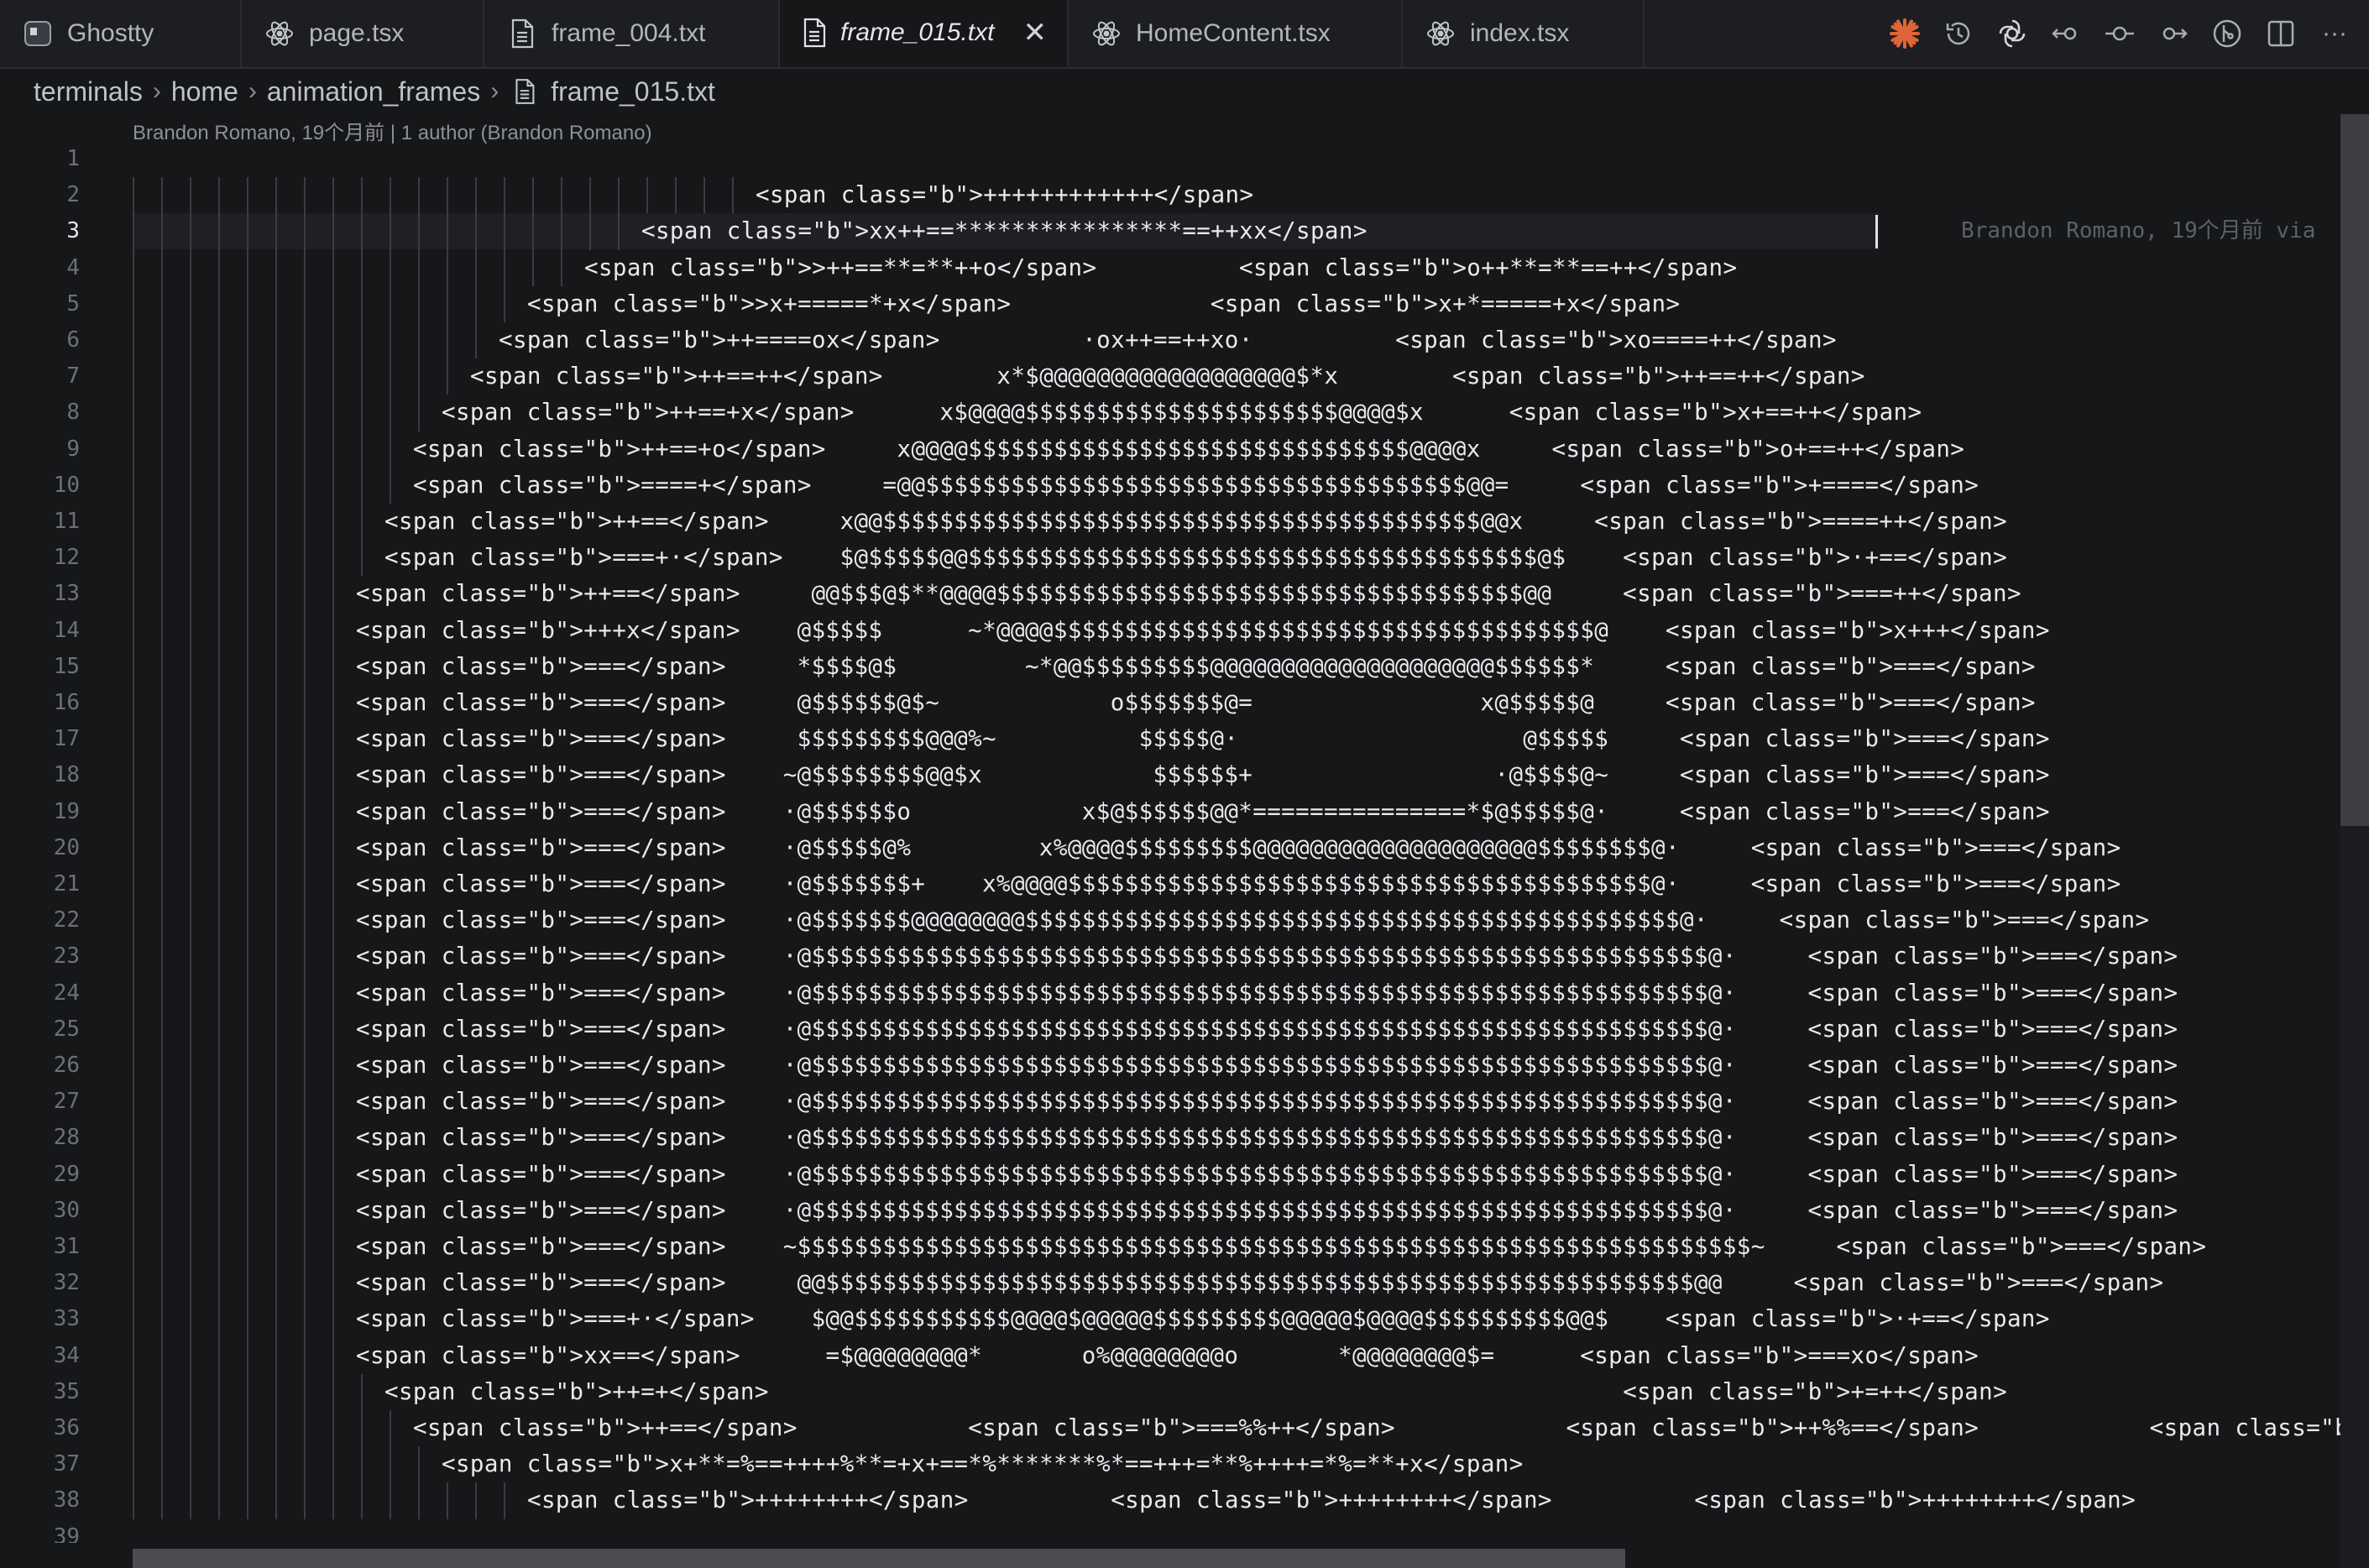  I want to click on git-graph-icon, so click(2227, 34).